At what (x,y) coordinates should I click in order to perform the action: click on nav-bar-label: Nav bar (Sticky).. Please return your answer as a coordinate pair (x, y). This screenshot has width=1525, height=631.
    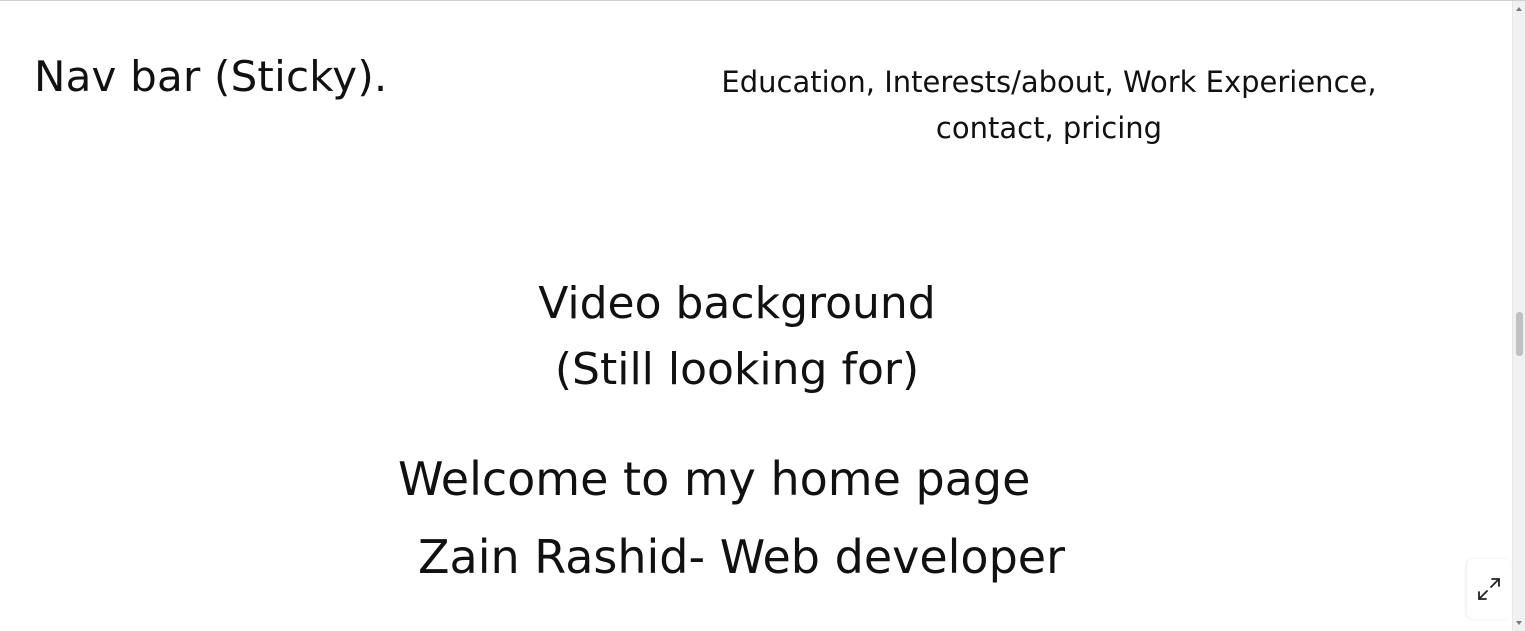
    Looking at the image, I should click on (211, 76).